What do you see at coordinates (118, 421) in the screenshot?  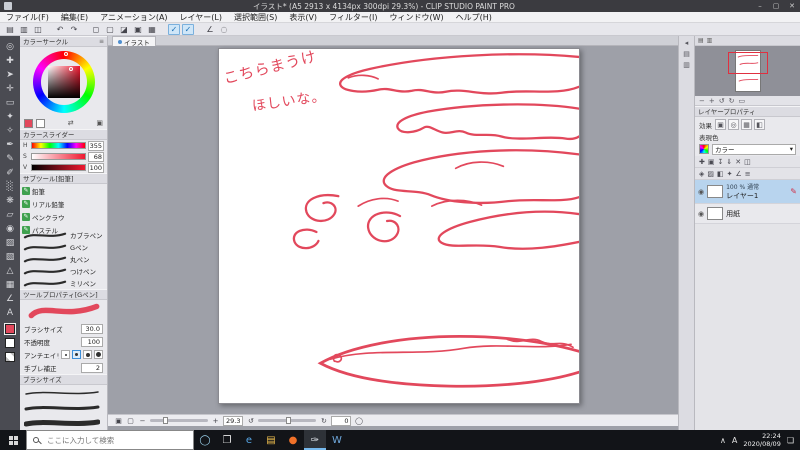 I see `fit-to-screen-icon: ▣` at bounding box center [118, 421].